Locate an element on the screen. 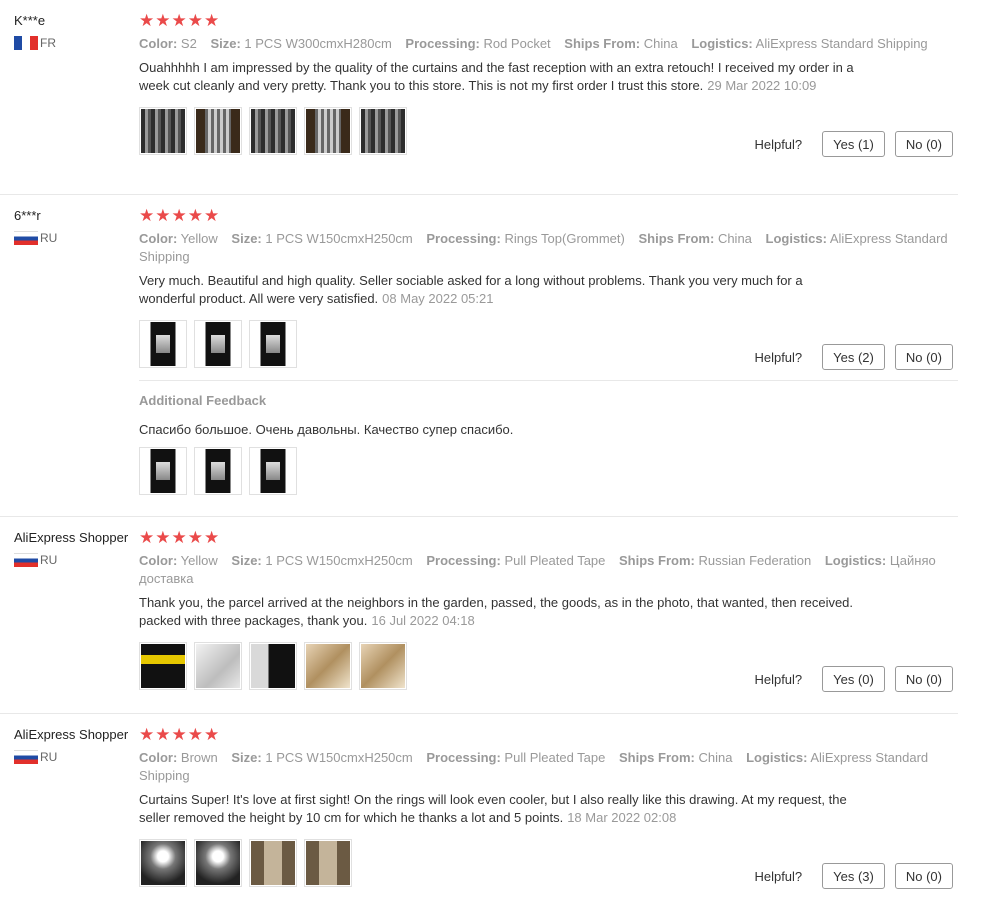  helpful-vote: Helpful? Yes (2) No (0) is located at coordinates (853, 357).